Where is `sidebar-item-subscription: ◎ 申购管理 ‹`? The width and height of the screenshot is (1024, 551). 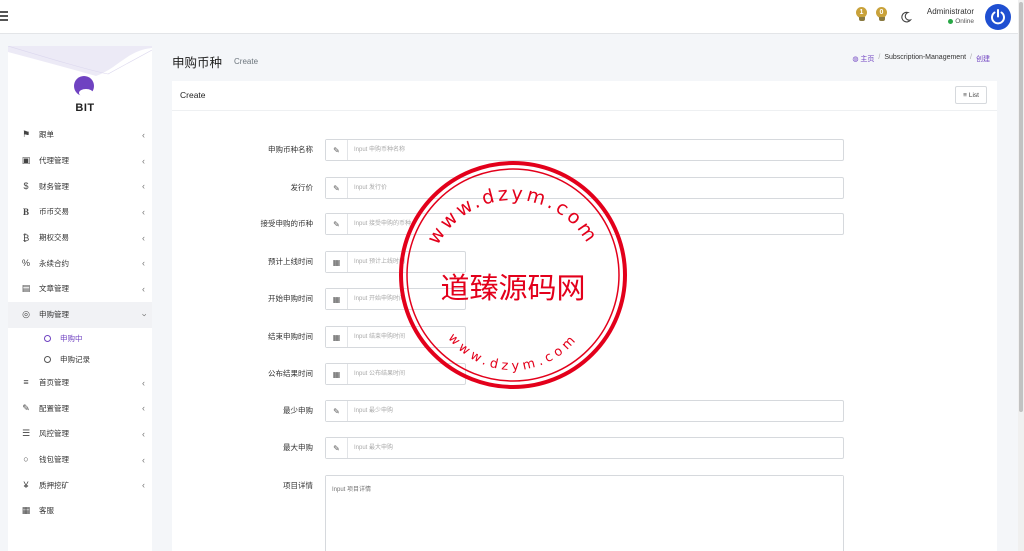
sidebar-item-subscription: ◎ 申购管理 ‹ is located at coordinates (80, 314).